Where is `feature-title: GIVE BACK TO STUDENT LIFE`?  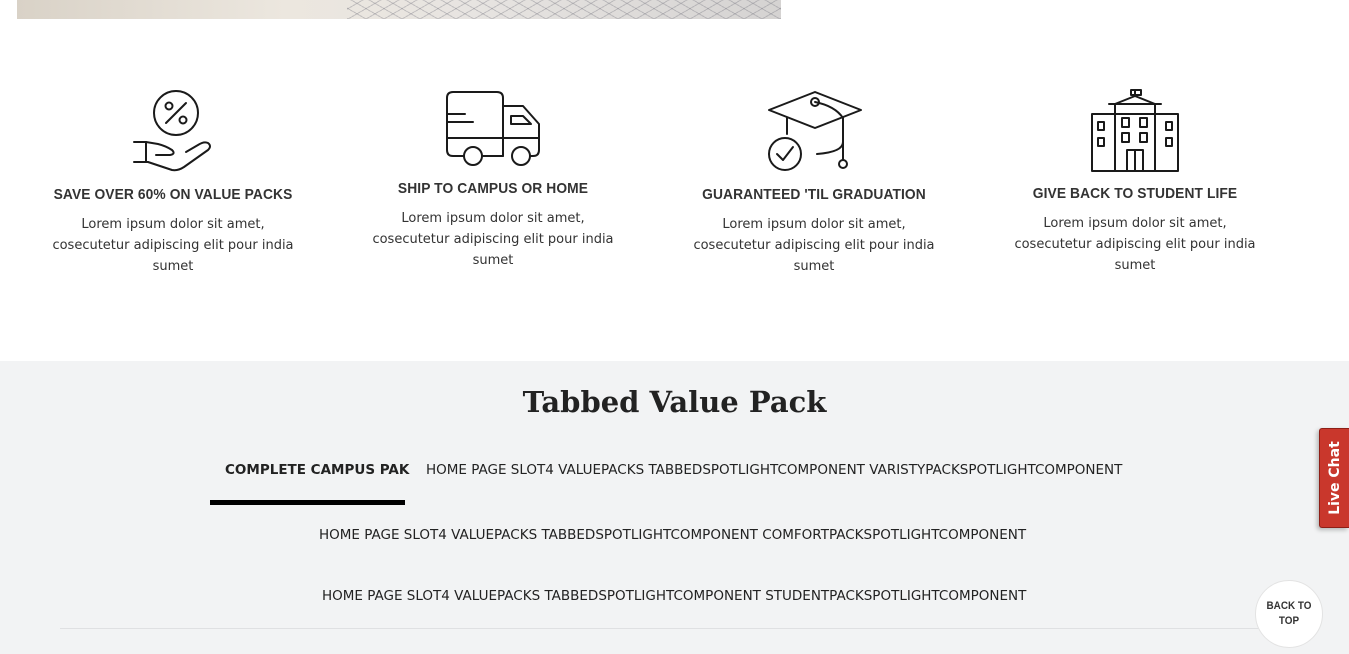 feature-title: GIVE BACK TO STUDENT LIFE is located at coordinates (1135, 193).